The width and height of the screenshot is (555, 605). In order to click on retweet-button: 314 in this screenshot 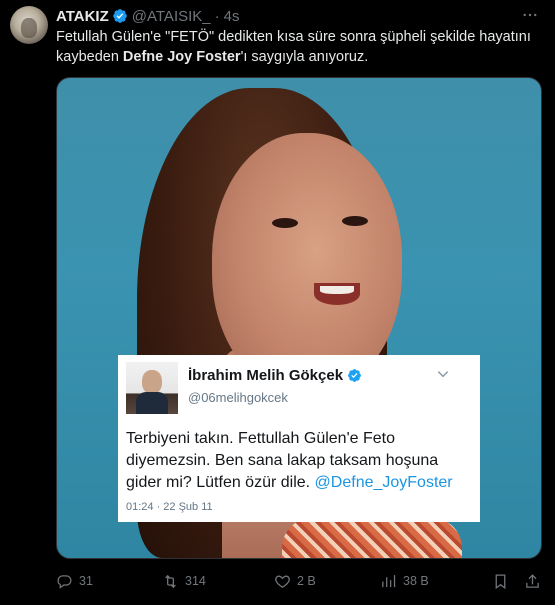, I will do `click(184, 581)`.